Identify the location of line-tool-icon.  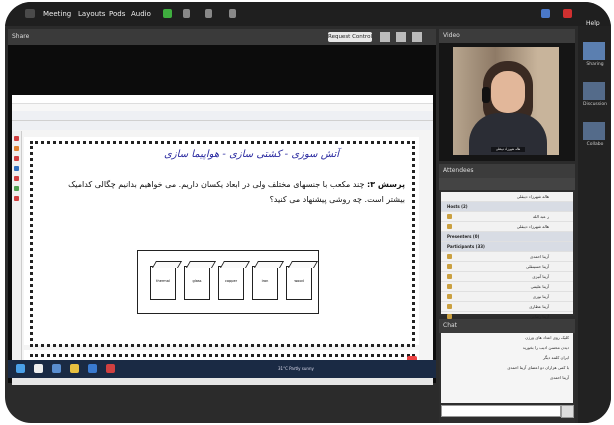
(16, 198).